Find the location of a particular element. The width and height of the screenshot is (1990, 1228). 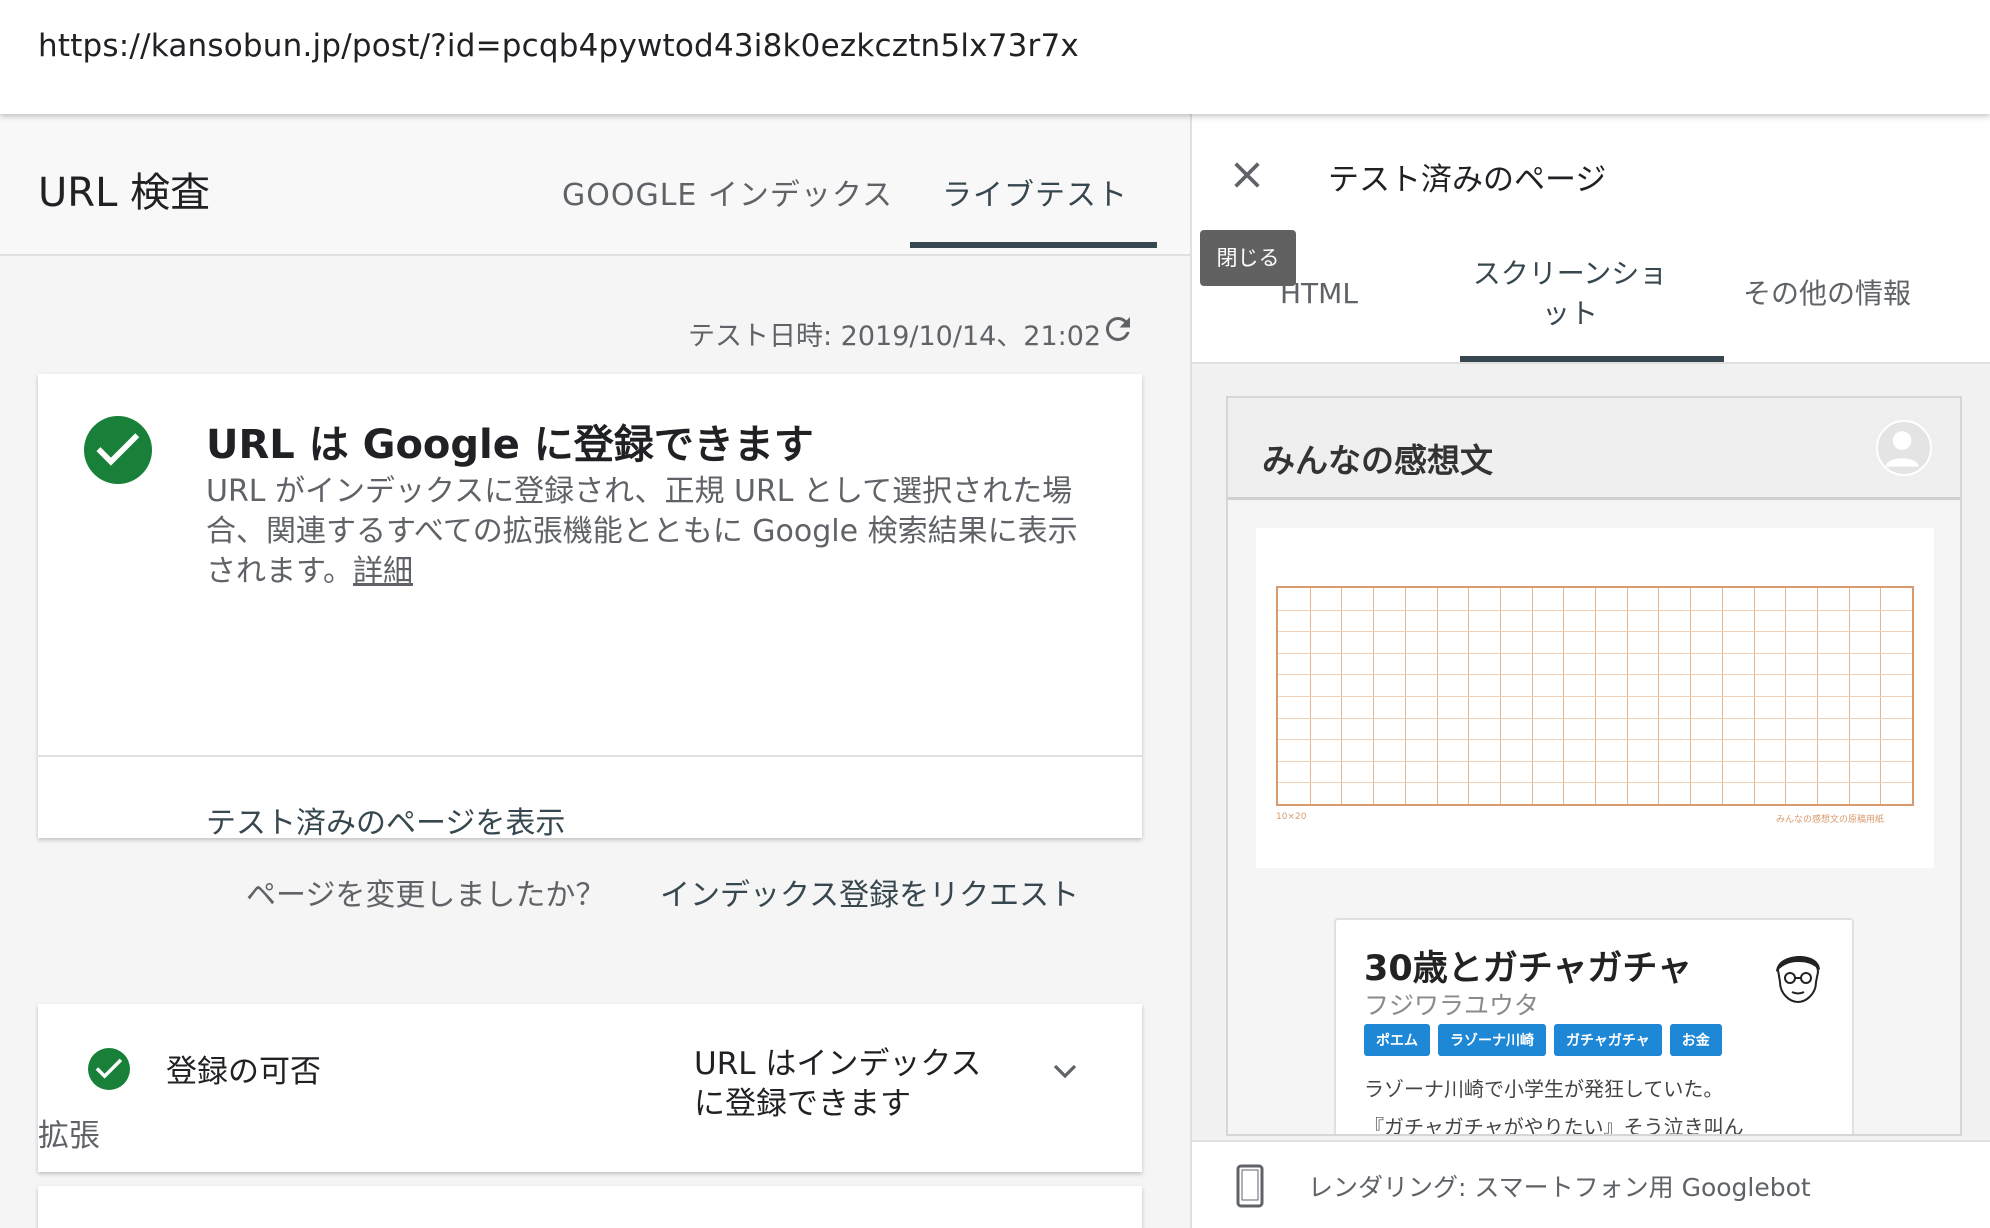

close-tooltip: 閉じる is located at coordinates (1248, 258).